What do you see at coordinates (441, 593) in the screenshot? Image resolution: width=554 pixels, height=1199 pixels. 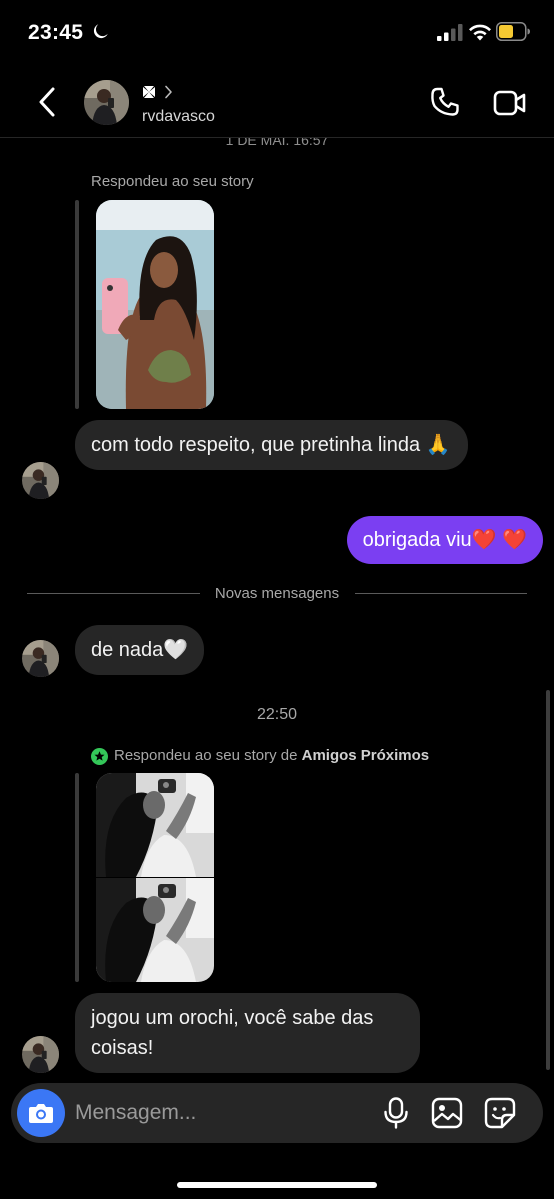 I see `divider-line-right` at bounding box center [441, 593].